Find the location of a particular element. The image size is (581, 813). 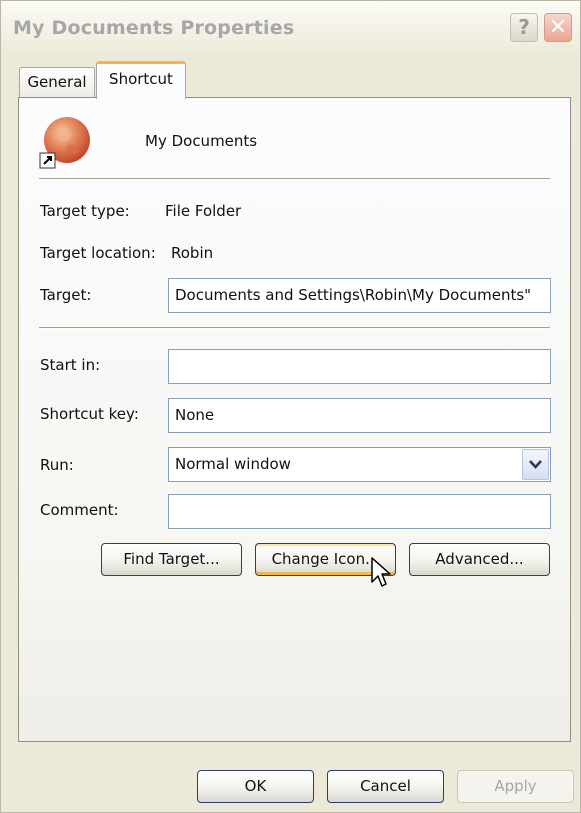

close-button: ✕ is located at coordinates (558, 27).